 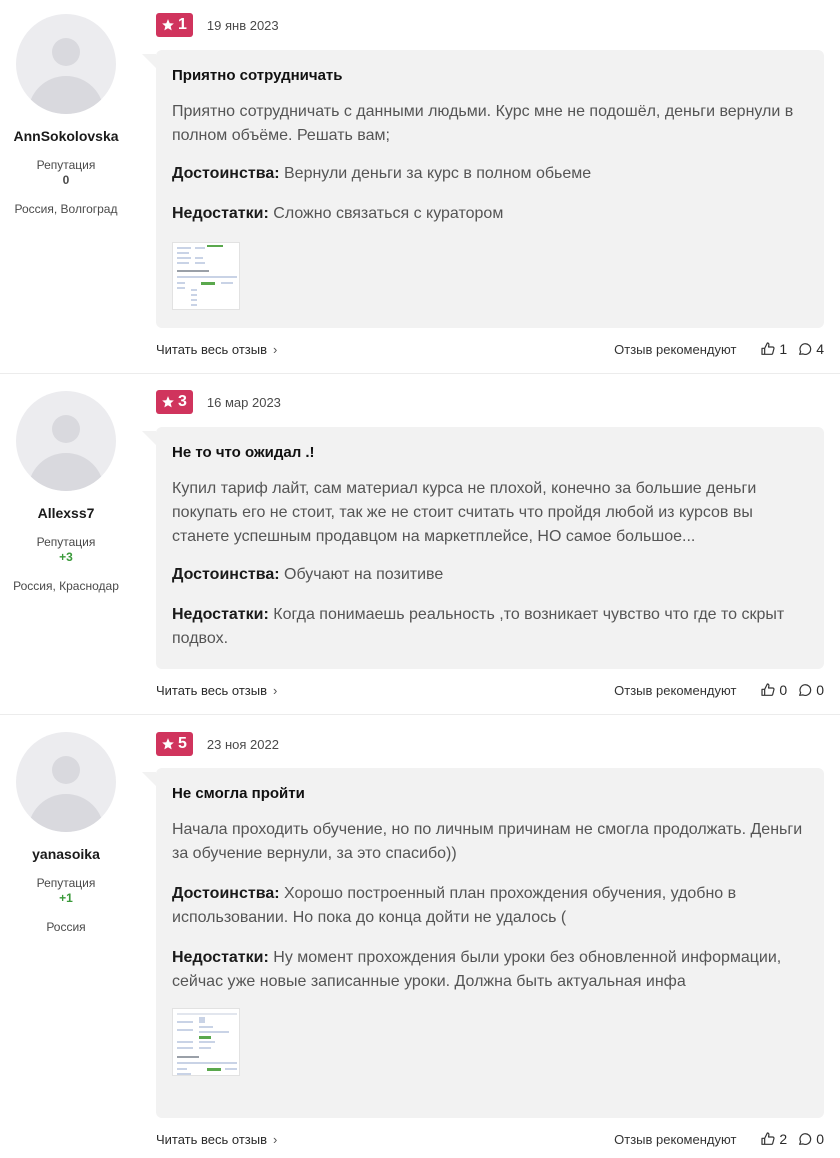 What do you see at coordinates (388, 213) in the screenshot?
I see `cons-text: Сложно связаться с куратором` at bounding box center [388, 213].